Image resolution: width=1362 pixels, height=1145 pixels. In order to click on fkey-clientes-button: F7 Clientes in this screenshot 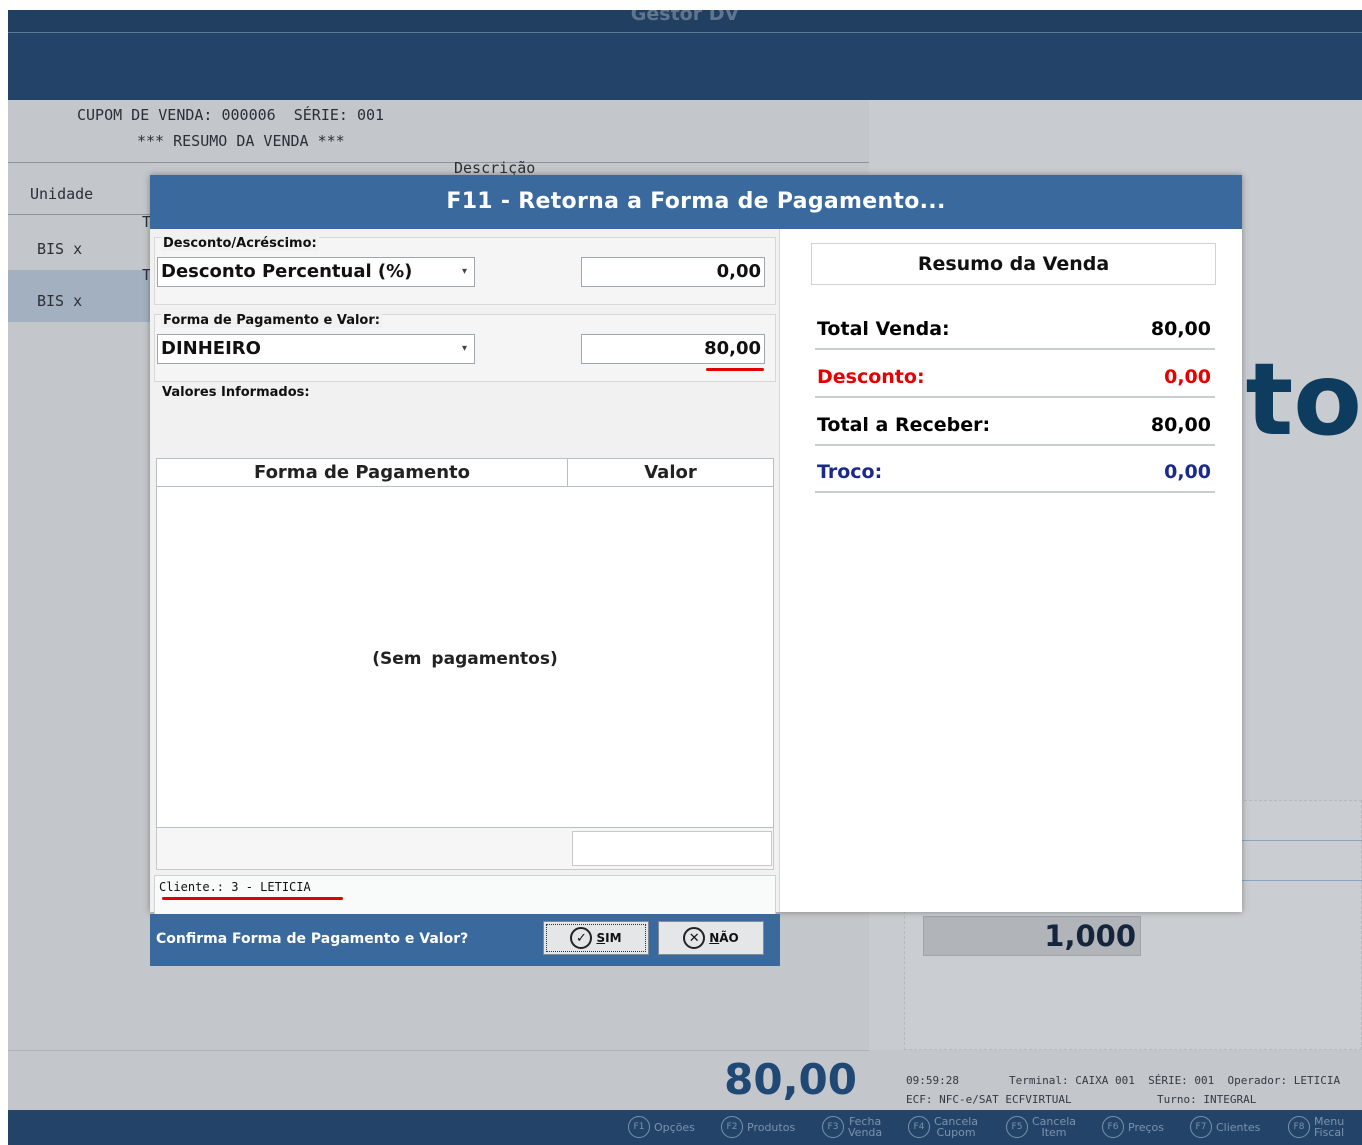, I will do `click(1225, 1127)`.